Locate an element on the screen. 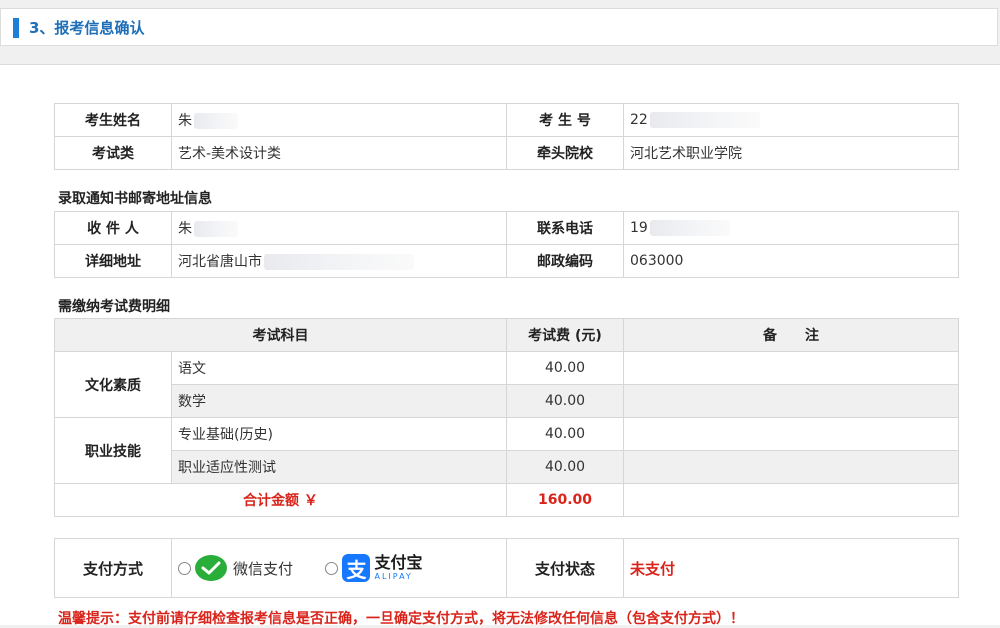 The height and width of the screenshot is (628, 1000). section-title: 3、报考信息确认 is located at coordinates (87, 28).